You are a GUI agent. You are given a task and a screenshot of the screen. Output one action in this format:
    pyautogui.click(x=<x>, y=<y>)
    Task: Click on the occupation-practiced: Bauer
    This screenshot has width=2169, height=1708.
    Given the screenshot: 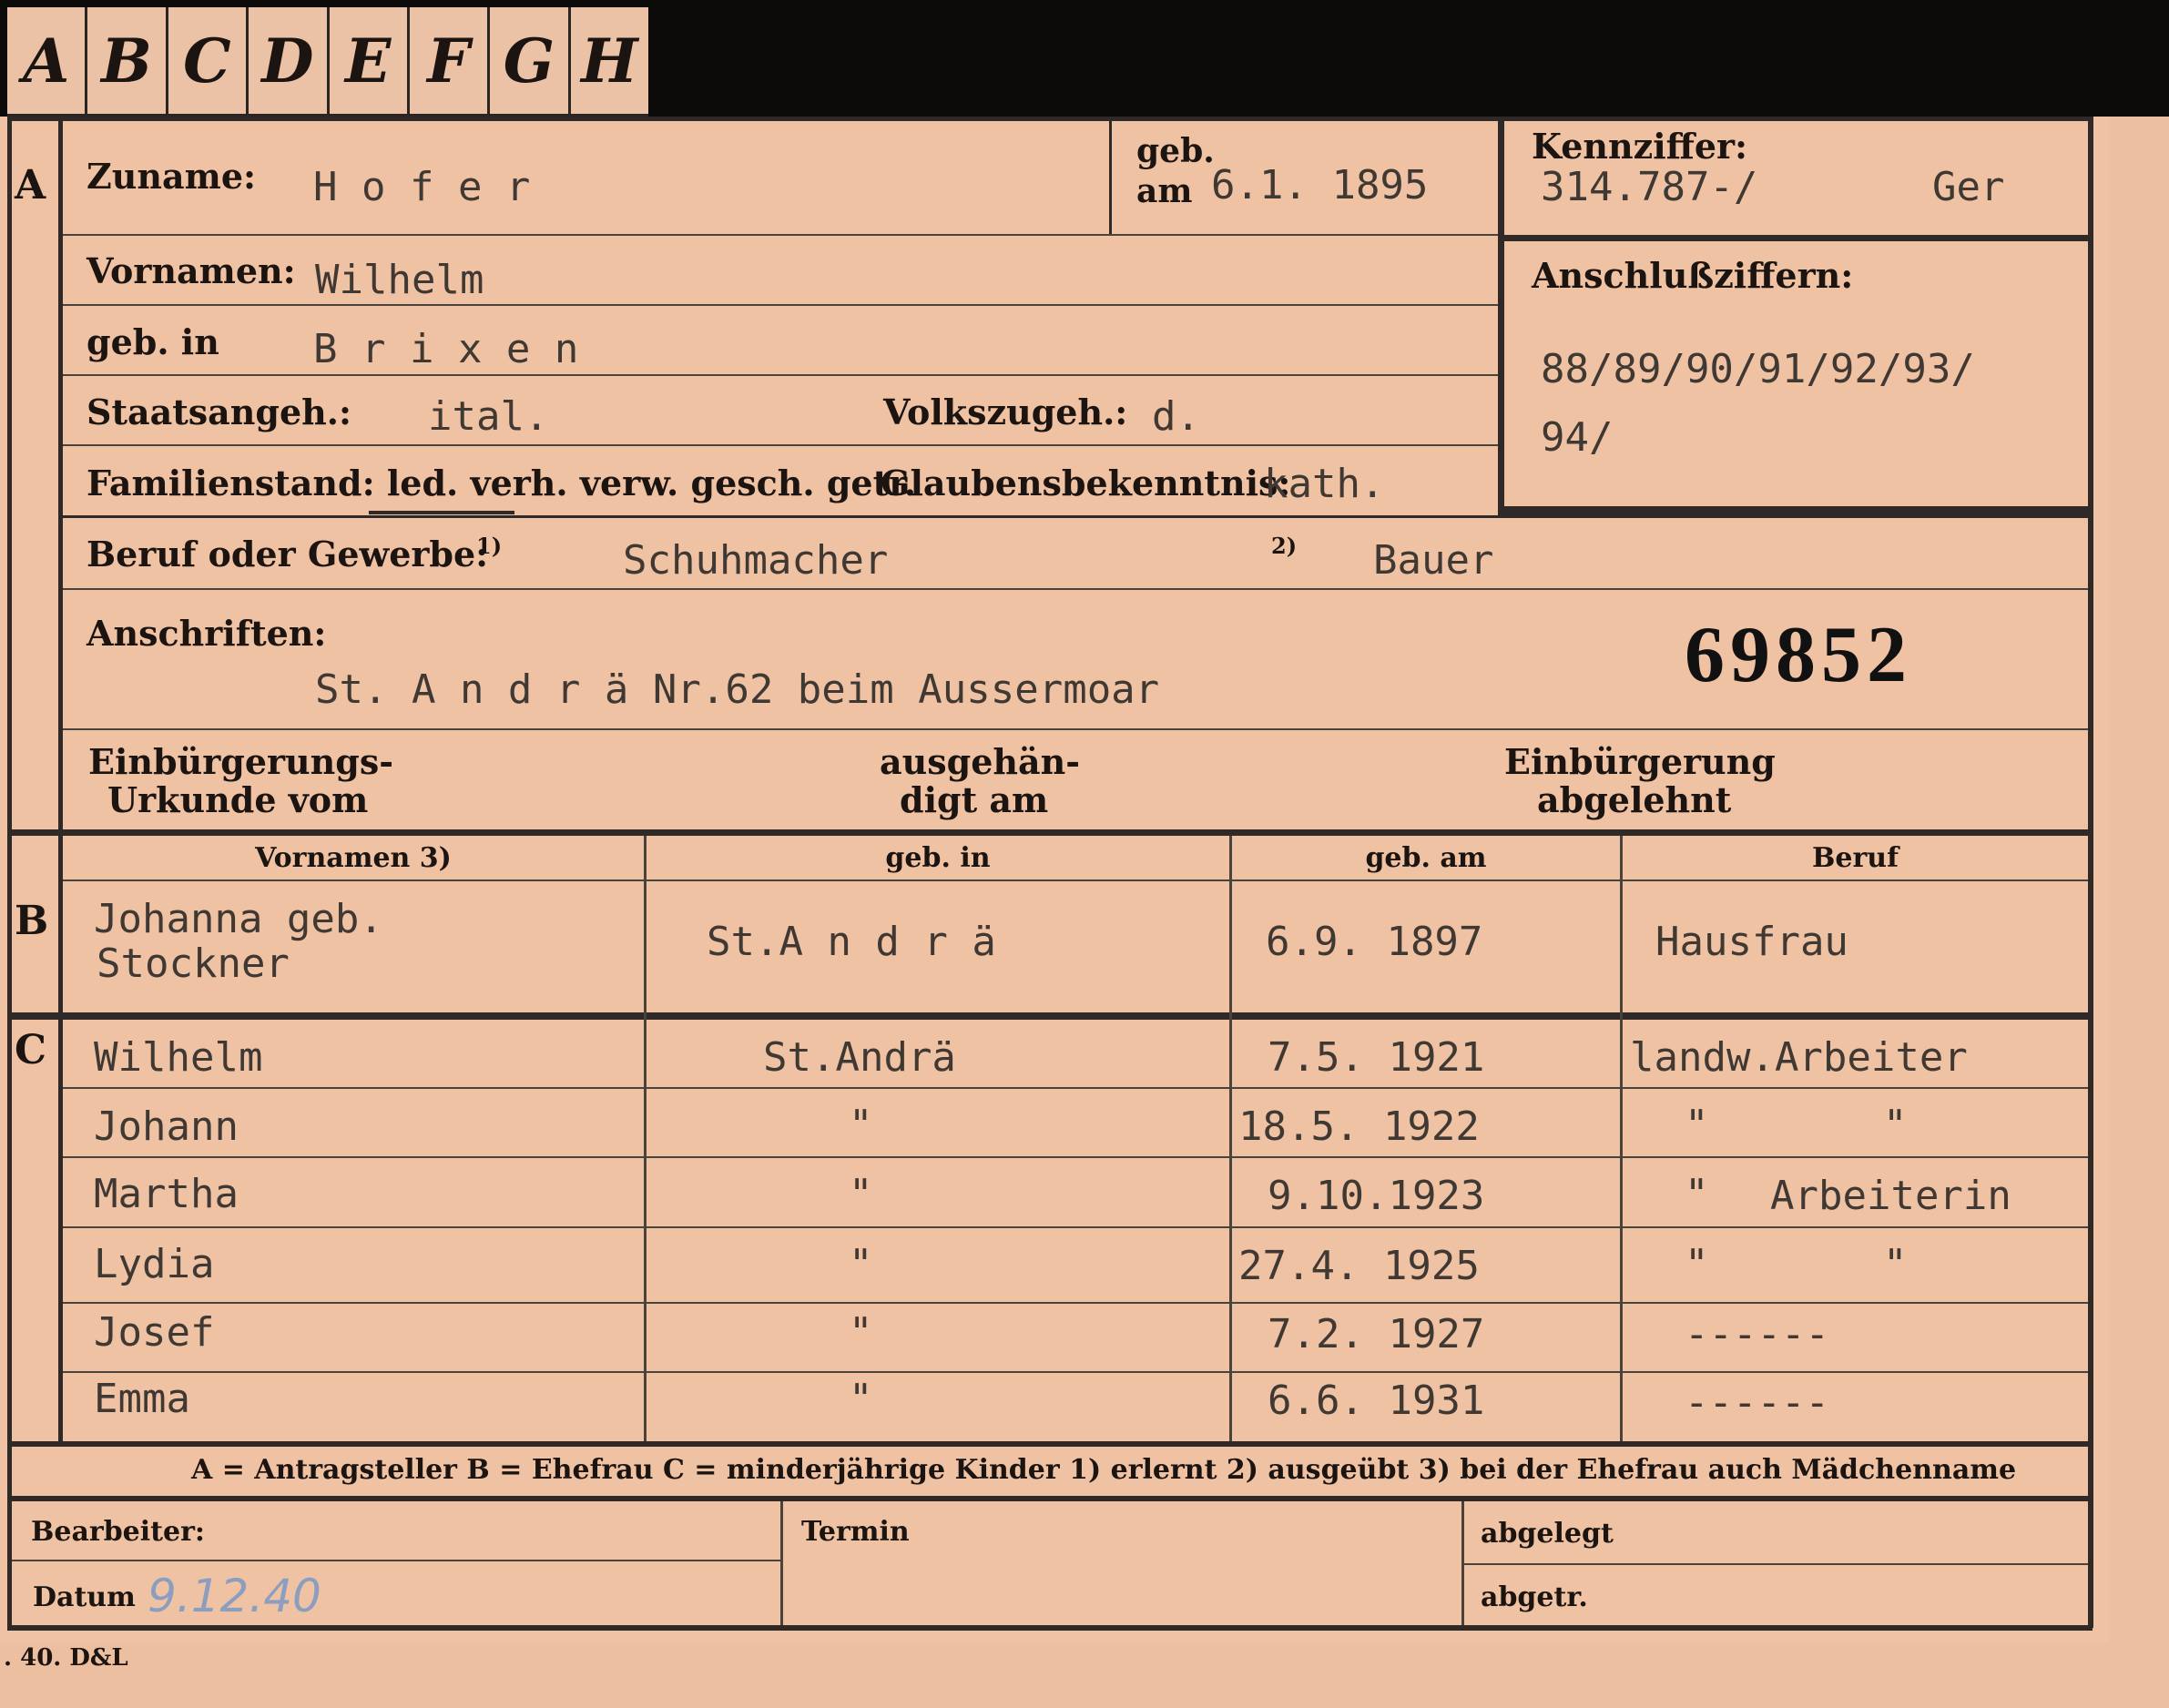 What is the action you would take?
    pyautogui.click(x=1433, y=560)
    